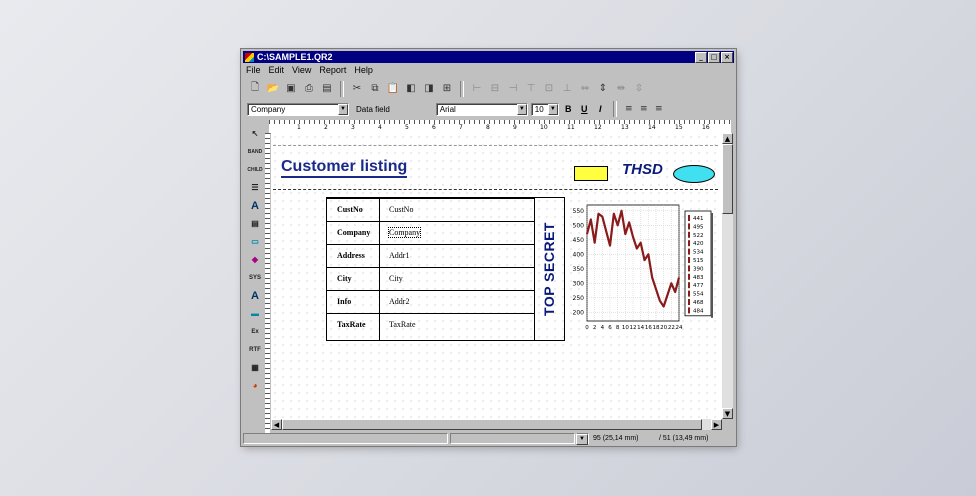 The image size is (976, 496). What do you see at coordinates (539, 109) in the screenshot?
I see `font-size-value: 10` at bounding box center [539, 109].